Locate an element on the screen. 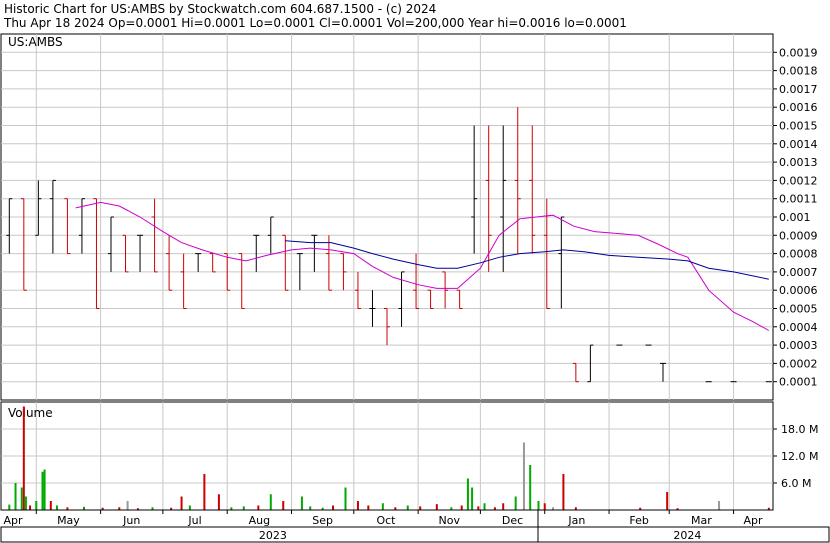 The image size is (830, 543). month-label: Jan is located at coordinates (576, 520).